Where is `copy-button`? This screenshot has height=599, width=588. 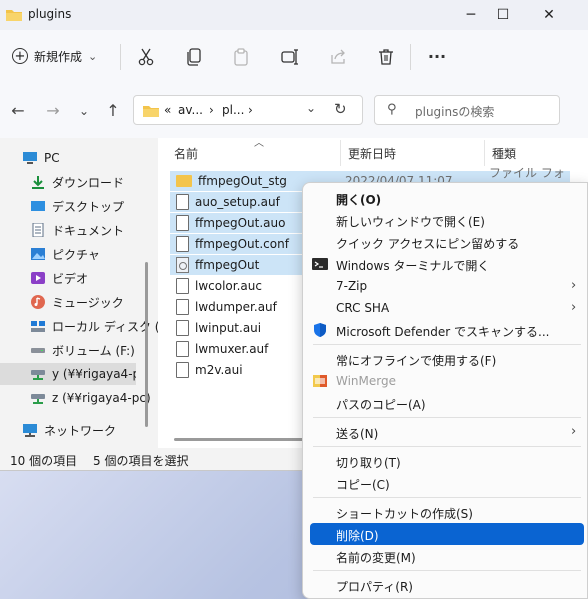
copy-button is located at coordinates (194, 57).